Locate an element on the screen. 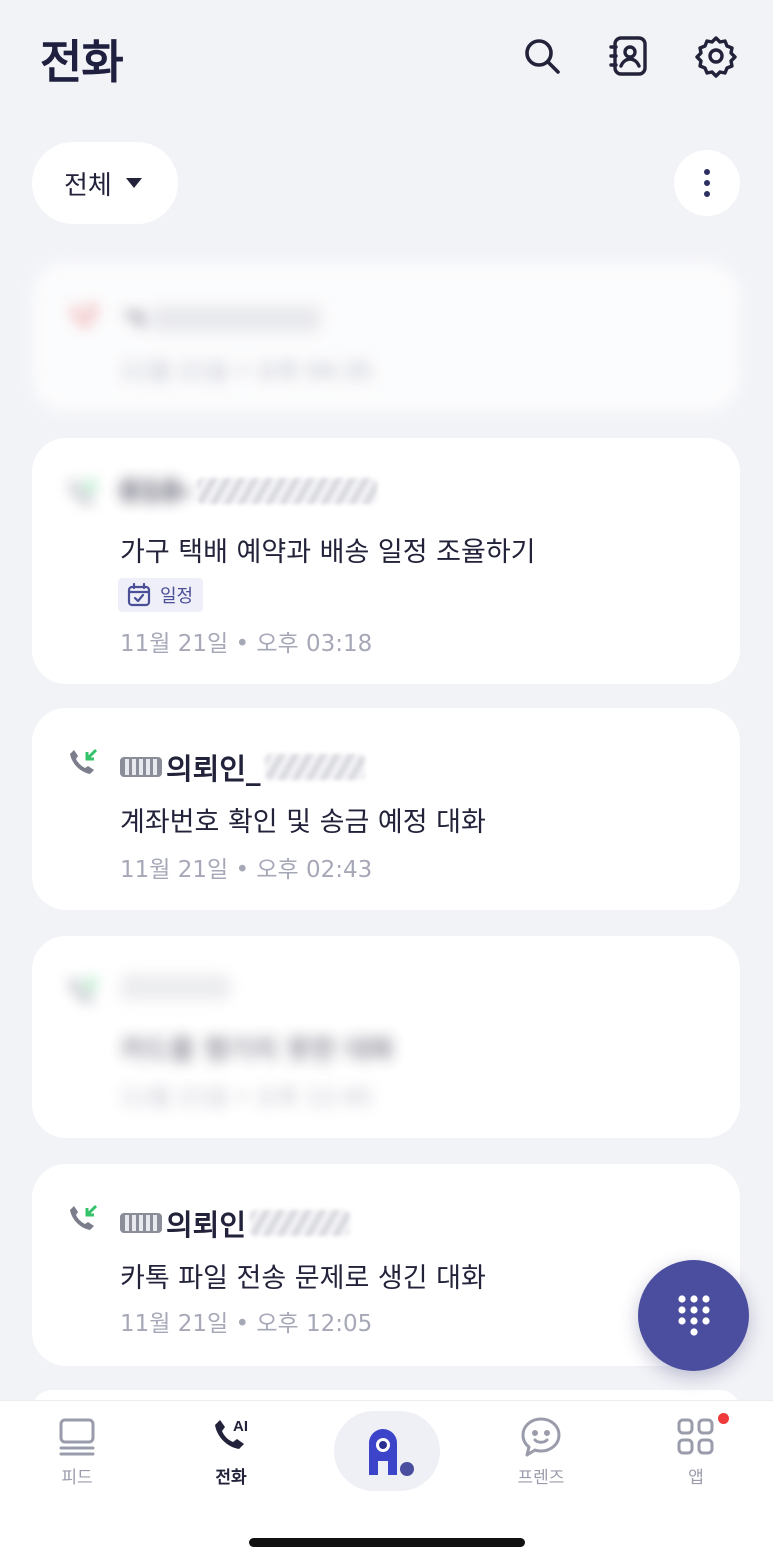  nav-label: 피드 is located at coordinates (77, 1478).